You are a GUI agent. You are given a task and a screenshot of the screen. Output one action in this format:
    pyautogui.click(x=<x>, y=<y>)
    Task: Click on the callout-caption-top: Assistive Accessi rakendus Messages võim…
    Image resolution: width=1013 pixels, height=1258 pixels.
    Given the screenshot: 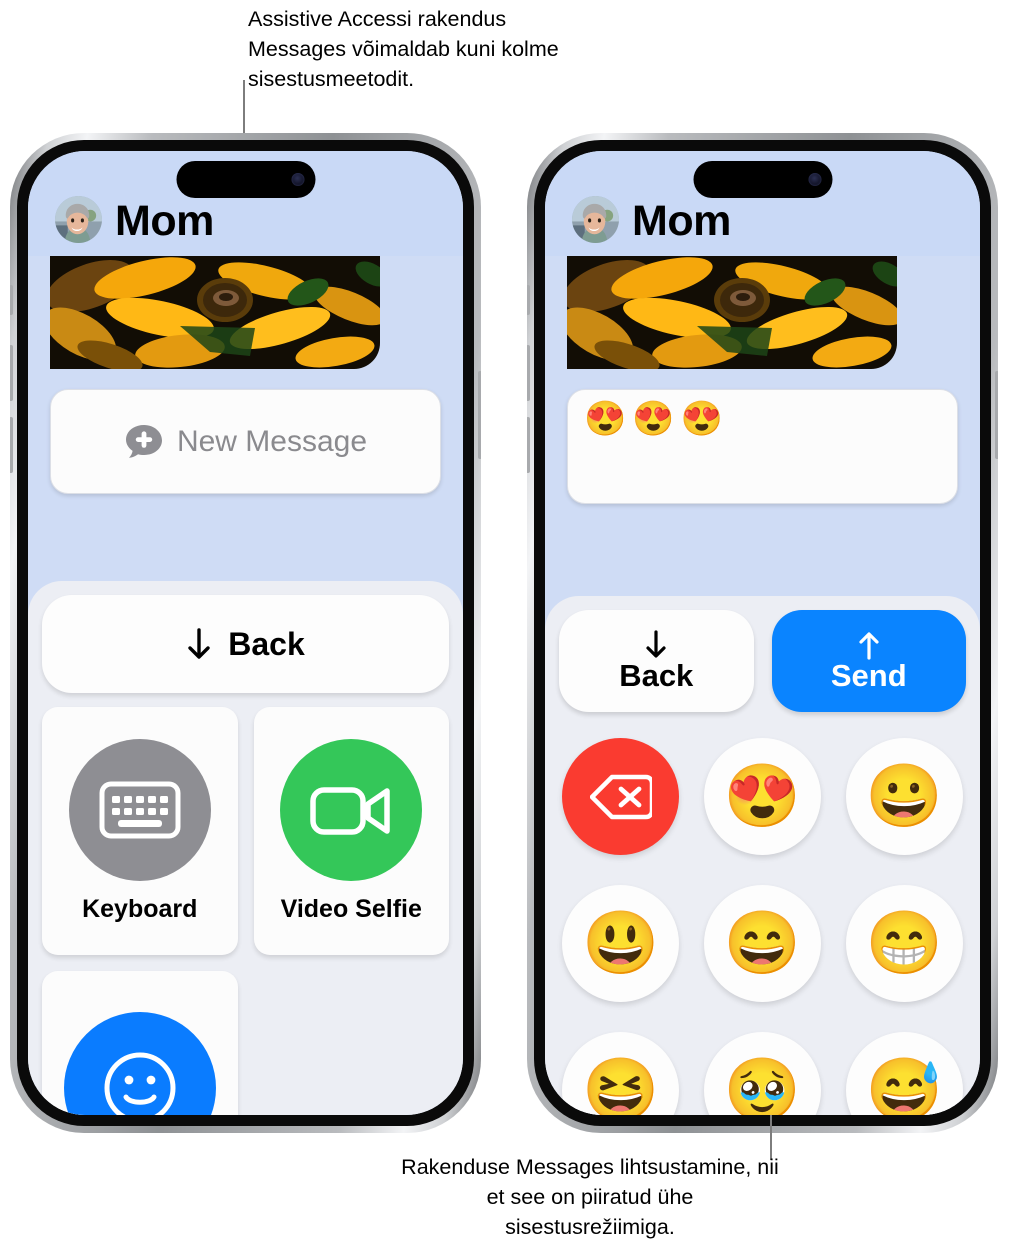 What is the action you would take?
    pyautogui.click(x=403, y=49)
    